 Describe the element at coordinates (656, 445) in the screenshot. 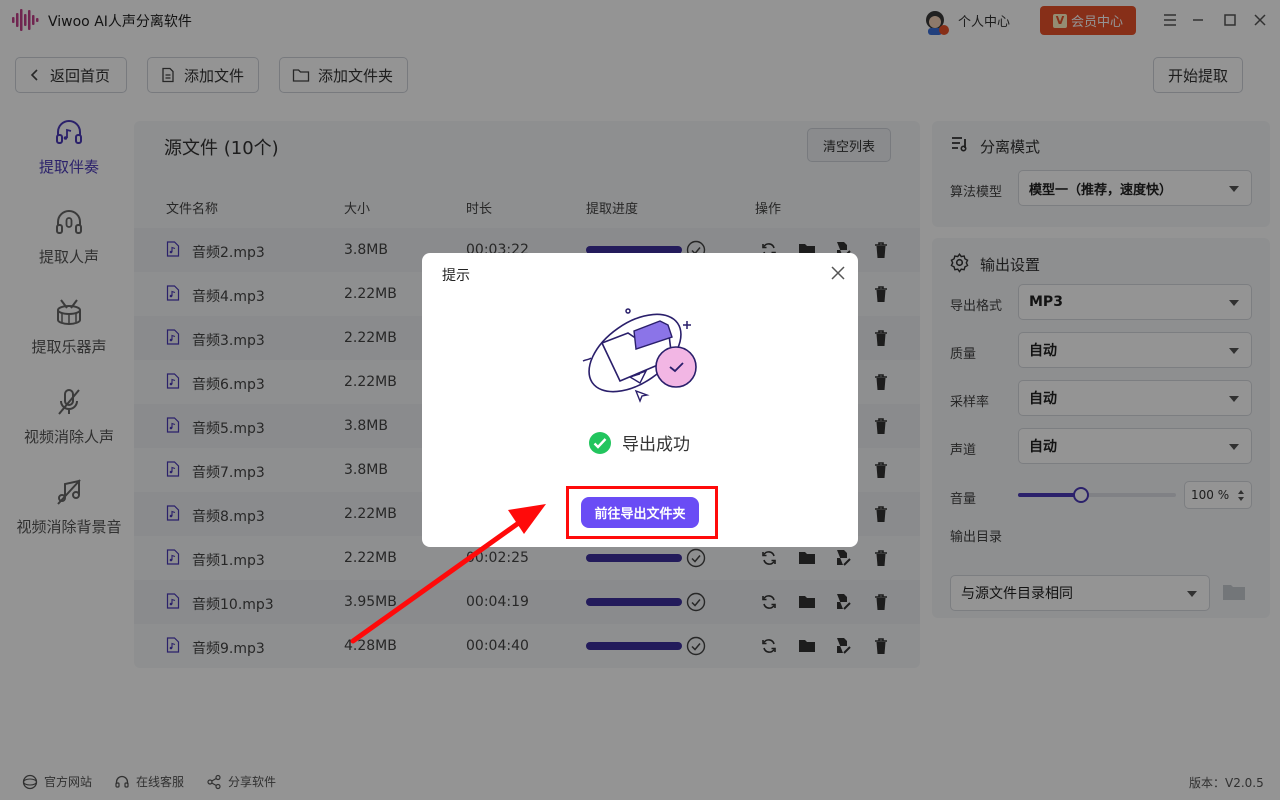

I see `success-text: 导出成功` at that location.